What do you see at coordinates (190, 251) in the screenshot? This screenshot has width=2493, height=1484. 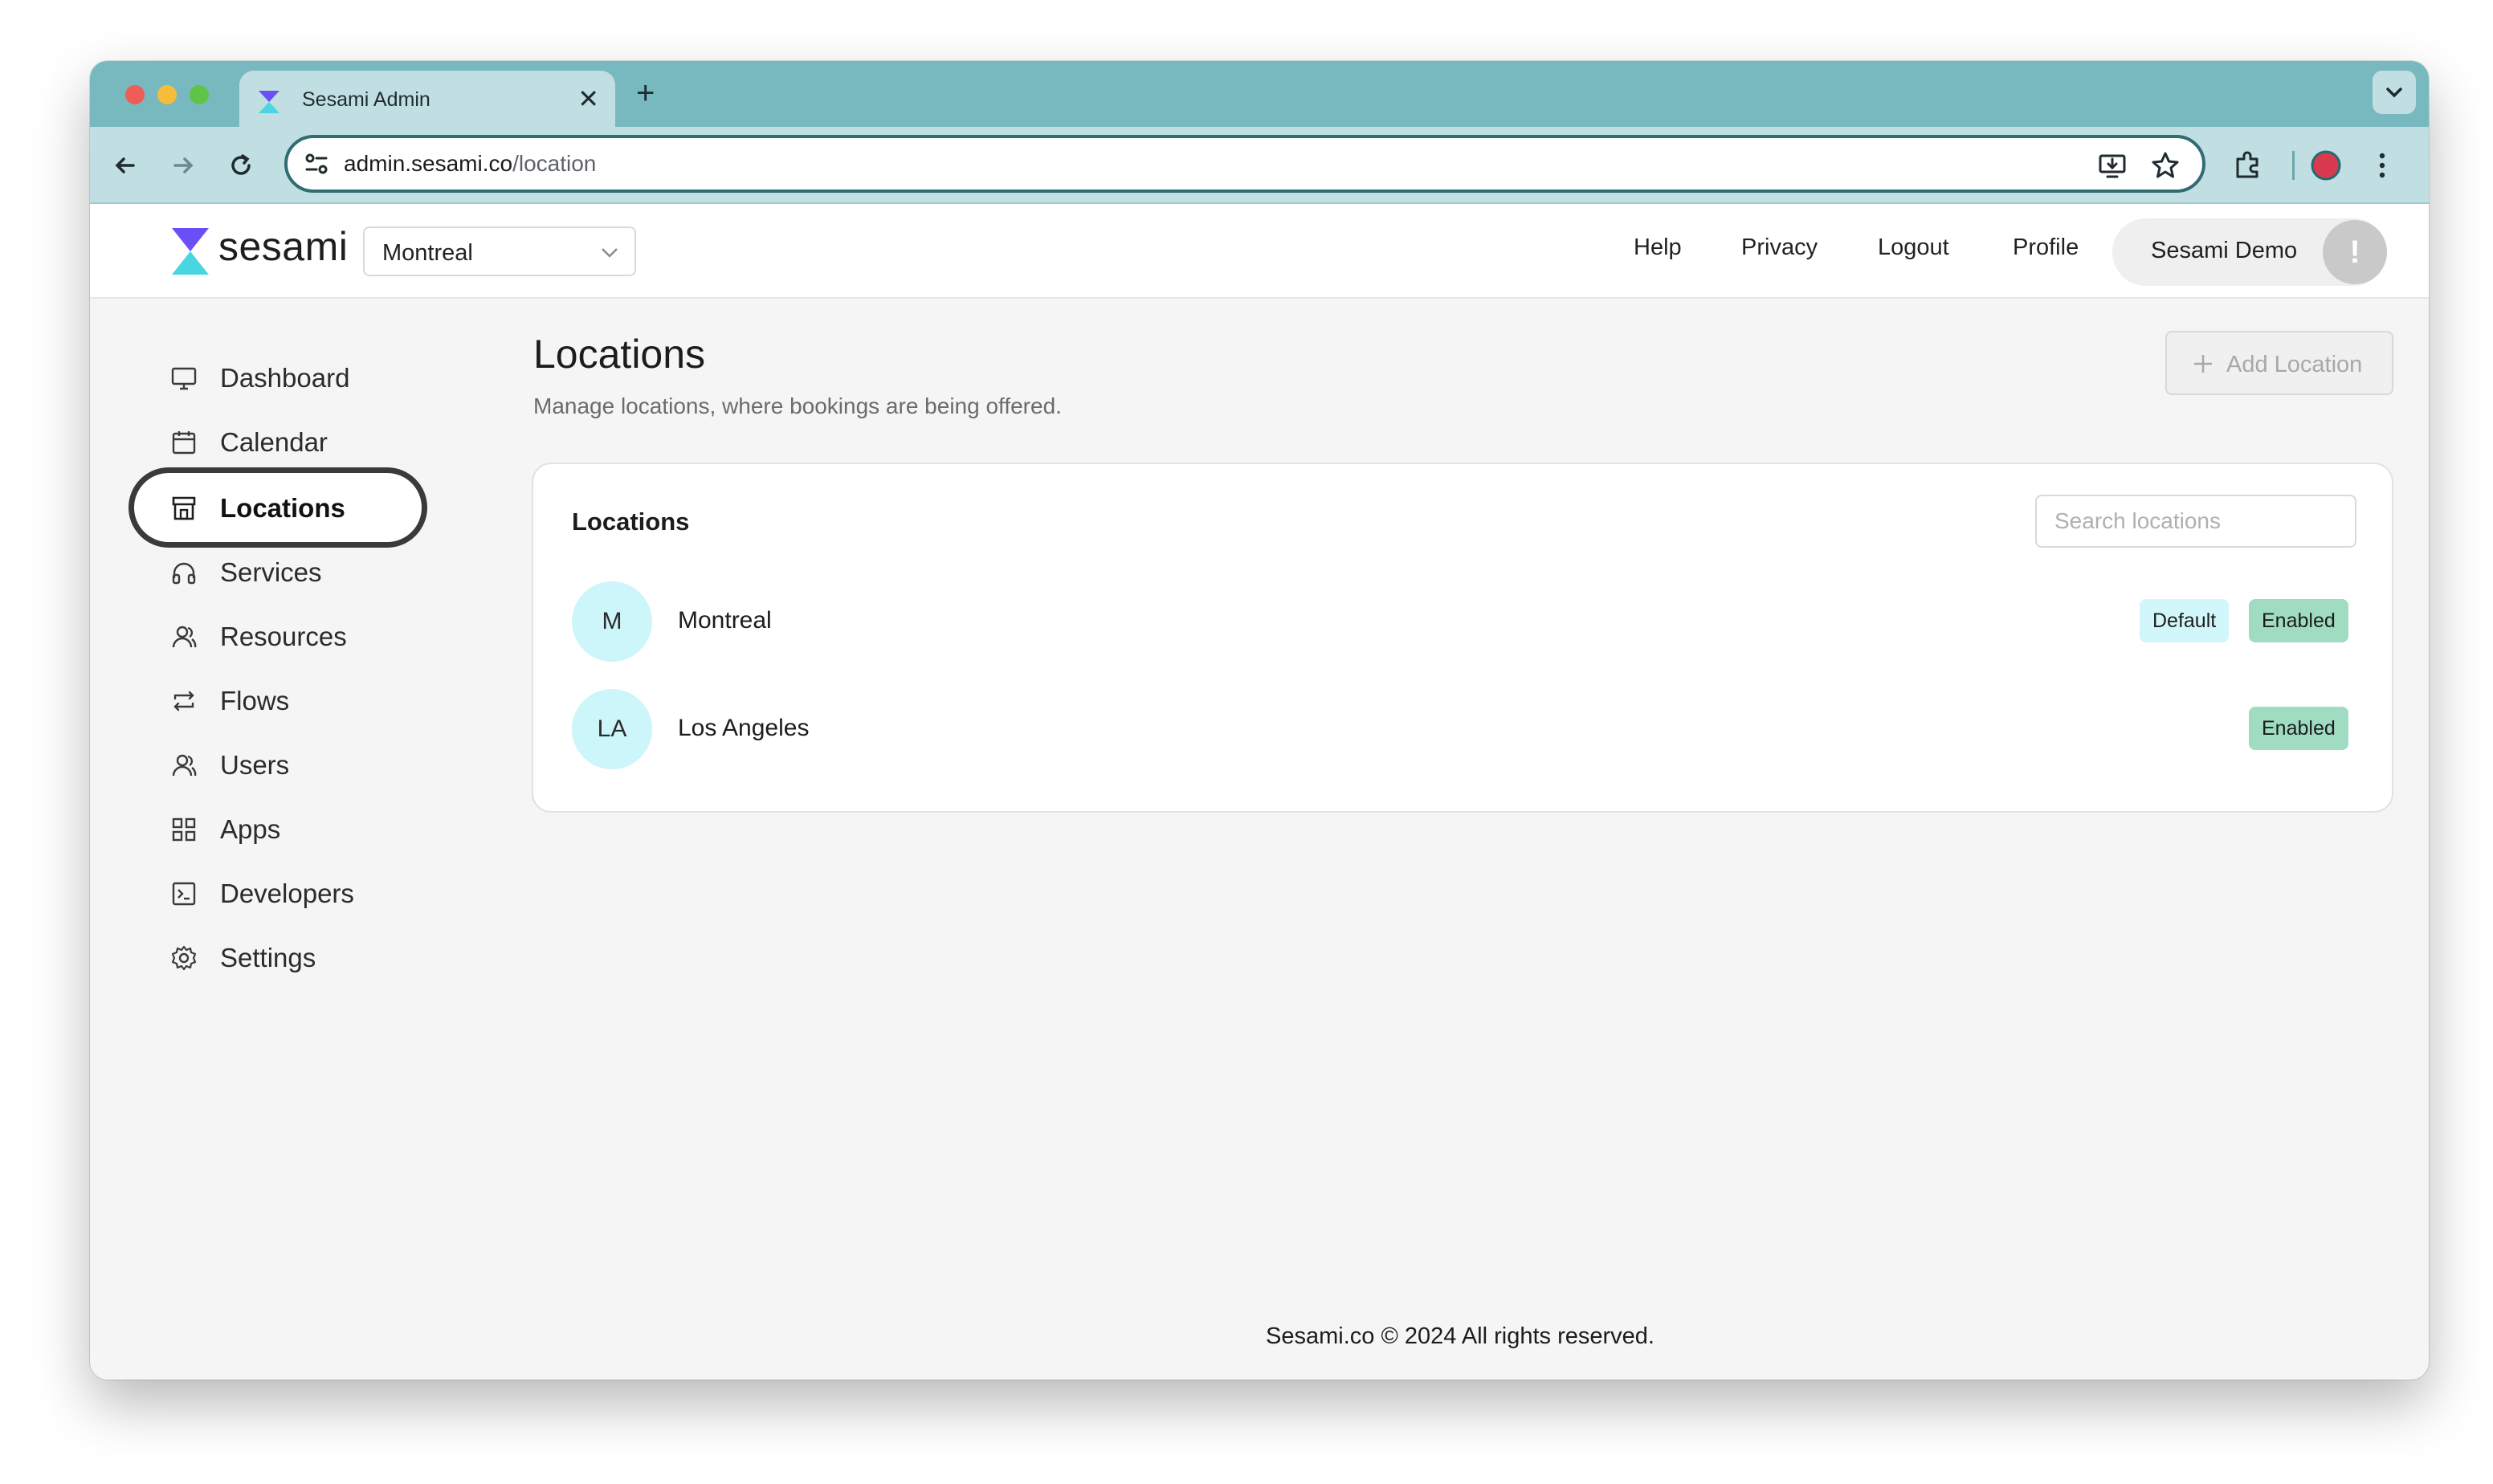 I see `sesami-logo-icon` at bounding box center [190, 251].